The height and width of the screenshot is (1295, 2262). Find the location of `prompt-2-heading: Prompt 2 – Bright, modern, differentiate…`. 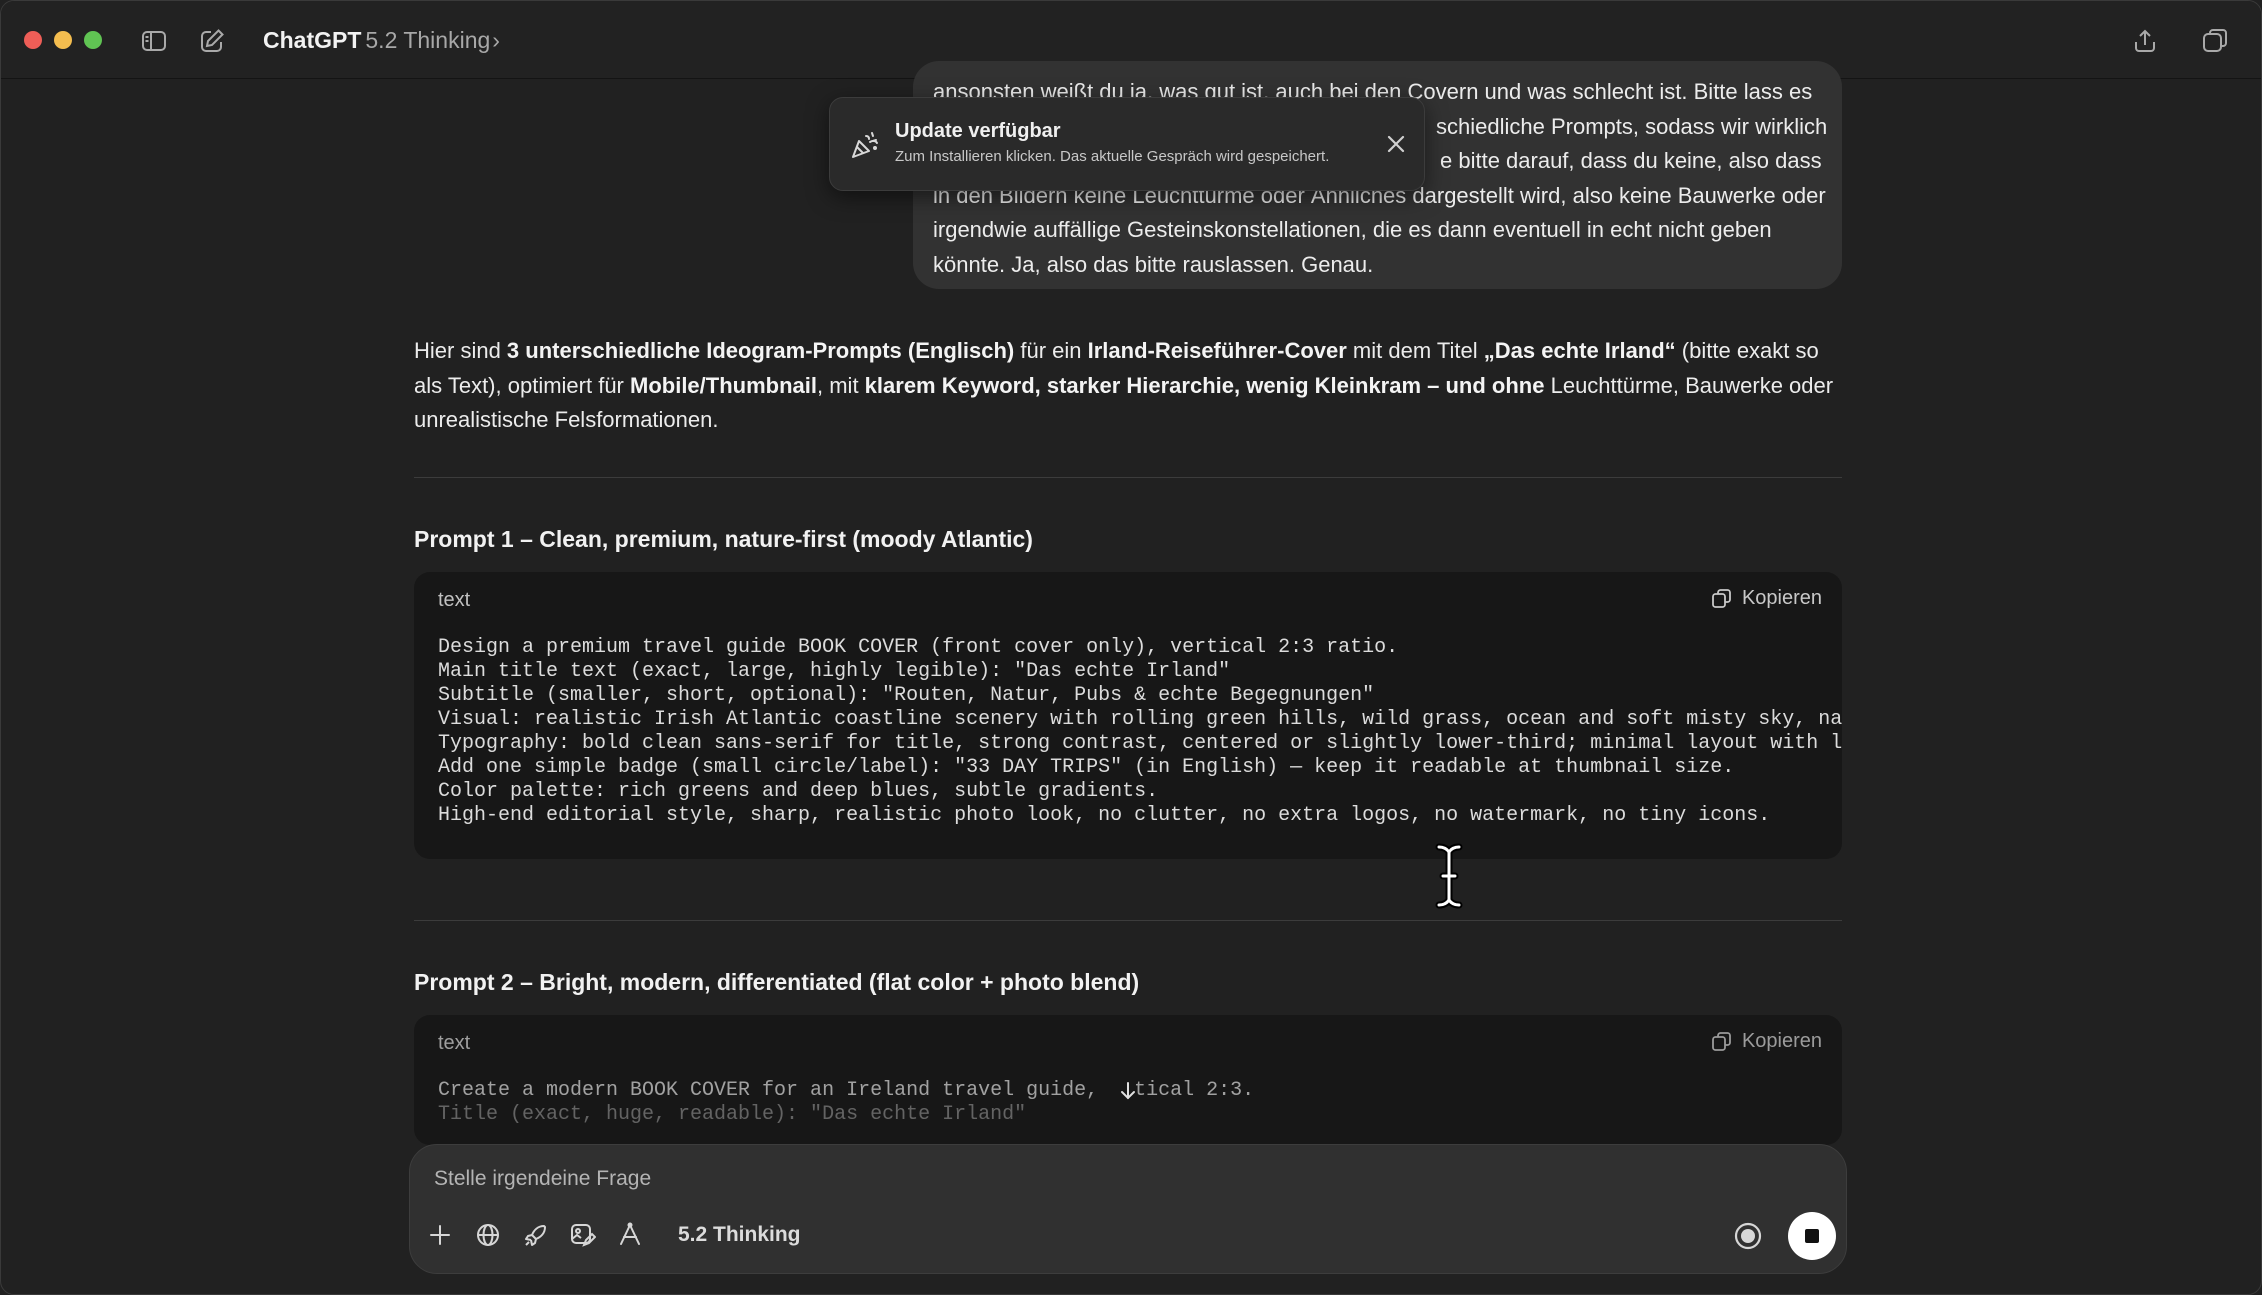

prompt-2-heading: Prompt 2 – Bright, modern, differentiate… is located at coordinates (777, 982).